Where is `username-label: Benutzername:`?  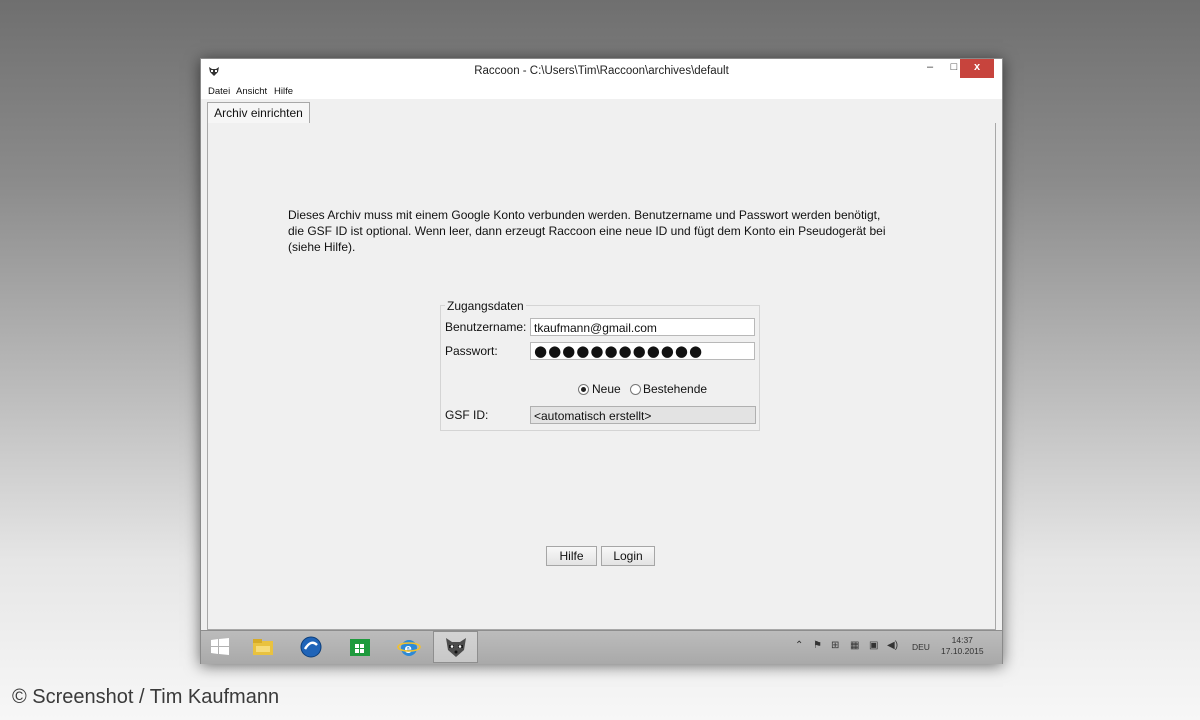
username-label: Benutzername: is located at coordinates (486, 327).